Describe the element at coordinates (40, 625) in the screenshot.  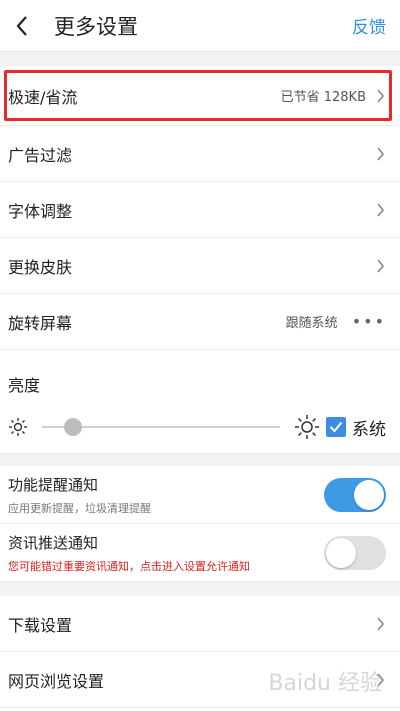
I see `download-settings-label: 下载设置` at that location.